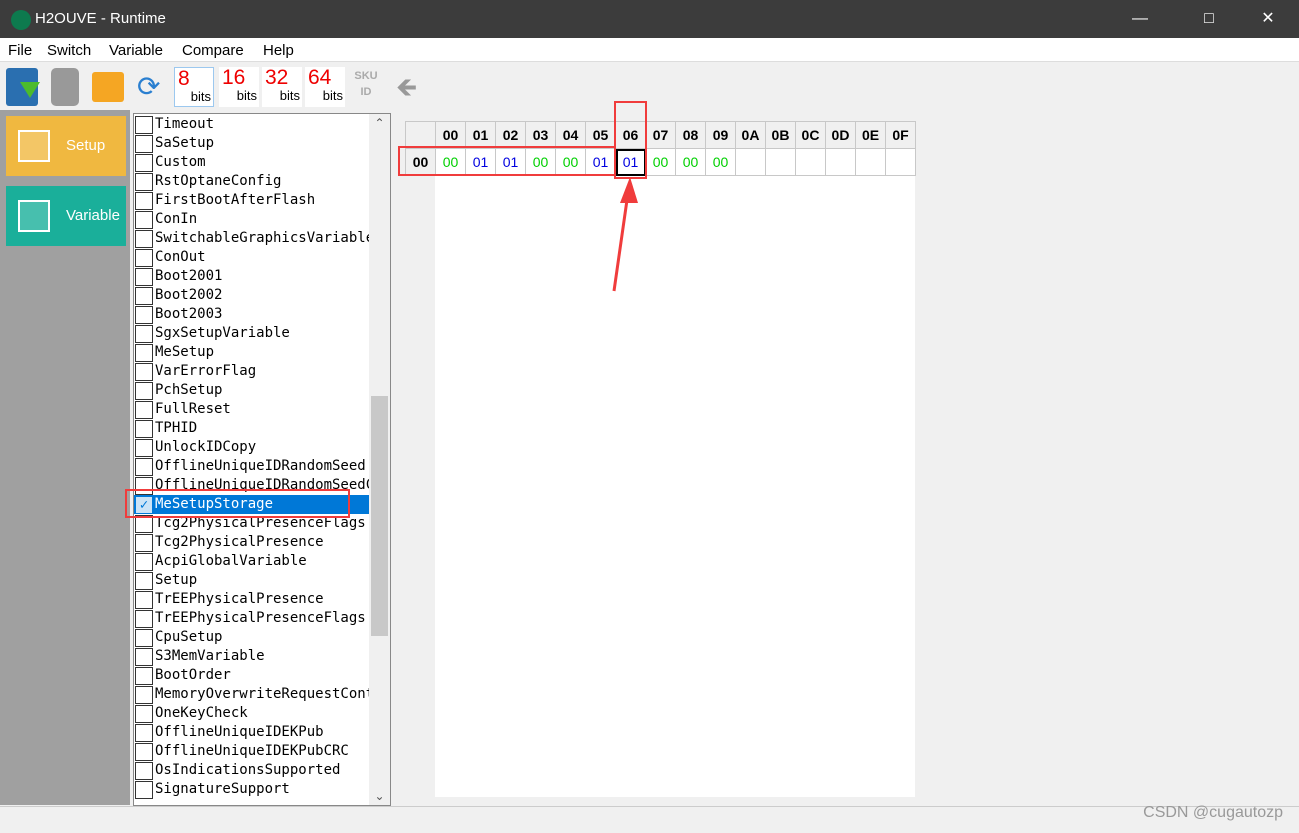 The height and width of the screenshot is (833, 1299). What do you see at coordinates (1268, 19) in the screenshot?
I see `close-button: ✕` at bounding box center [1268, 19].